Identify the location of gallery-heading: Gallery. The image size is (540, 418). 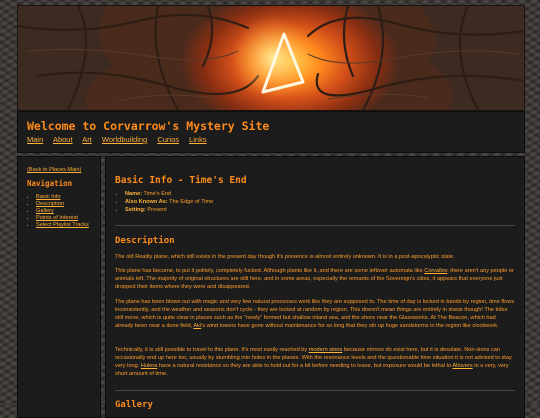
(134, 405).